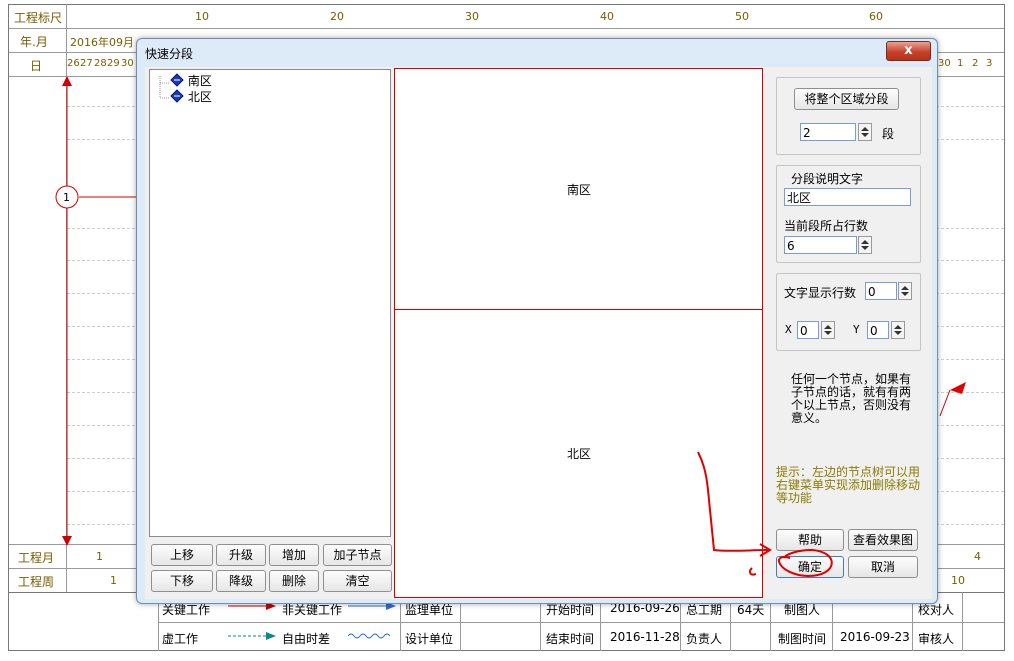 Image resolution: width=1014 pixels, height=661 pixels. What do you see at coordinates (765, 514) in the screenshot?
I see `annotation-arrow-icon` at bounding box center [765, 514].